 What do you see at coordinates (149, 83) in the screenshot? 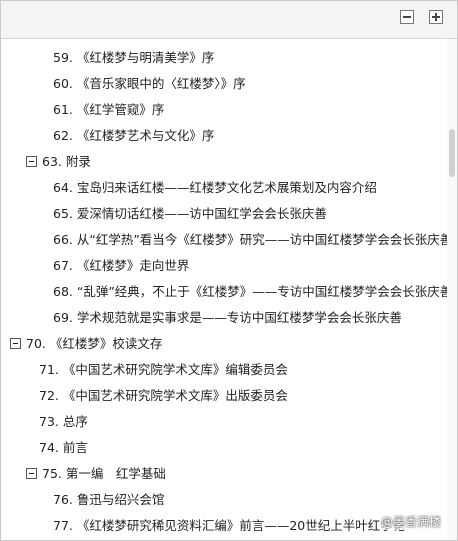
I see `tree-item-label: 60. 《音乐家眼中的〈红楼梦〉》序` at bounding box center [149, 83].